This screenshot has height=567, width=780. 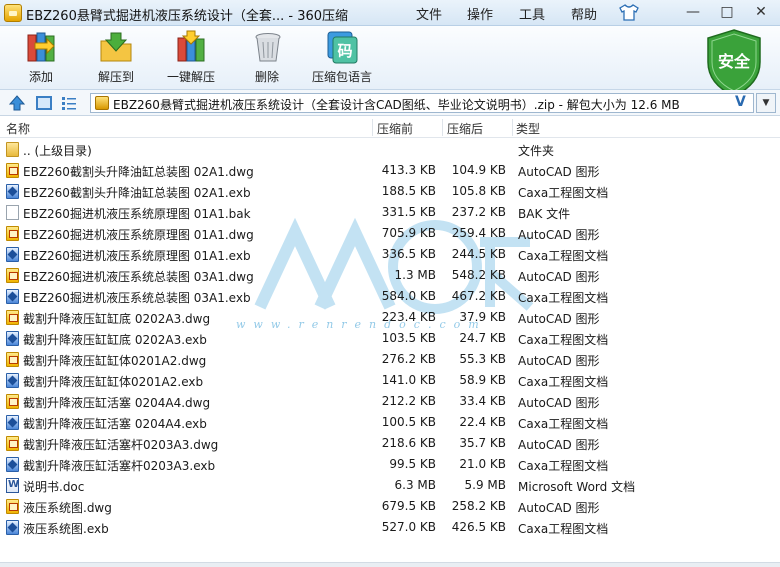 What do you see at coordinates (761, 12) in the screenshot?
I see `close-button: ✕` at bounding box center [761, 12].